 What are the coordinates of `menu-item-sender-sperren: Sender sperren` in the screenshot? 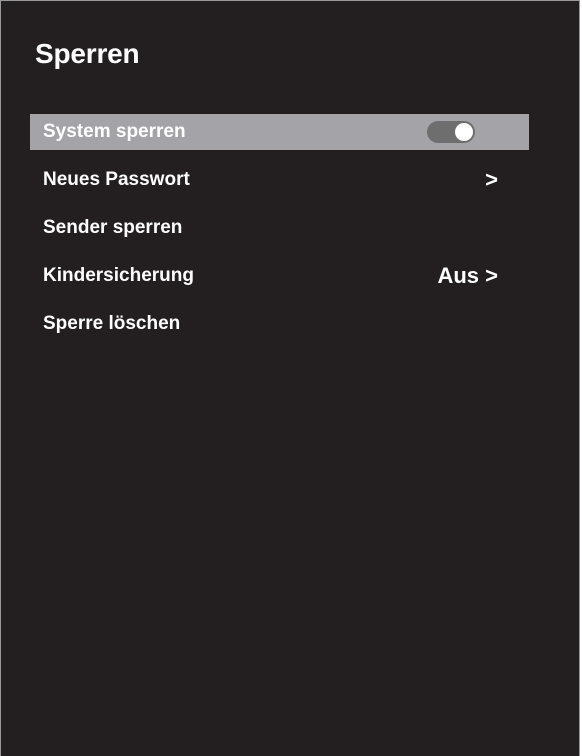 It's located at (279, 228).